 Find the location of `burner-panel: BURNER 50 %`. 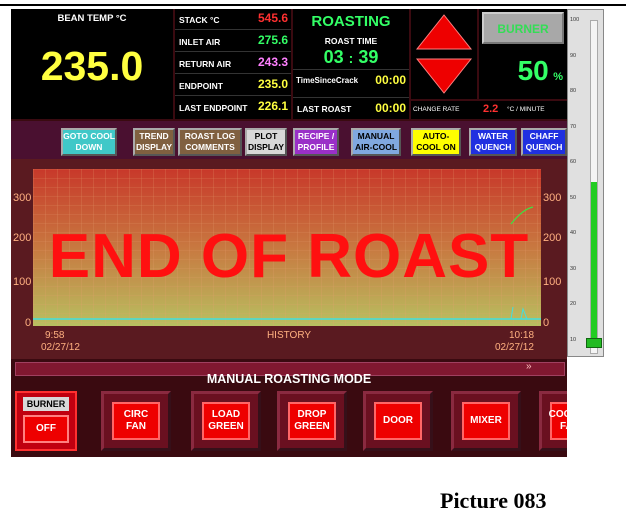

burner-panel: BURNER 50 % is located at coordinates (523, 54).